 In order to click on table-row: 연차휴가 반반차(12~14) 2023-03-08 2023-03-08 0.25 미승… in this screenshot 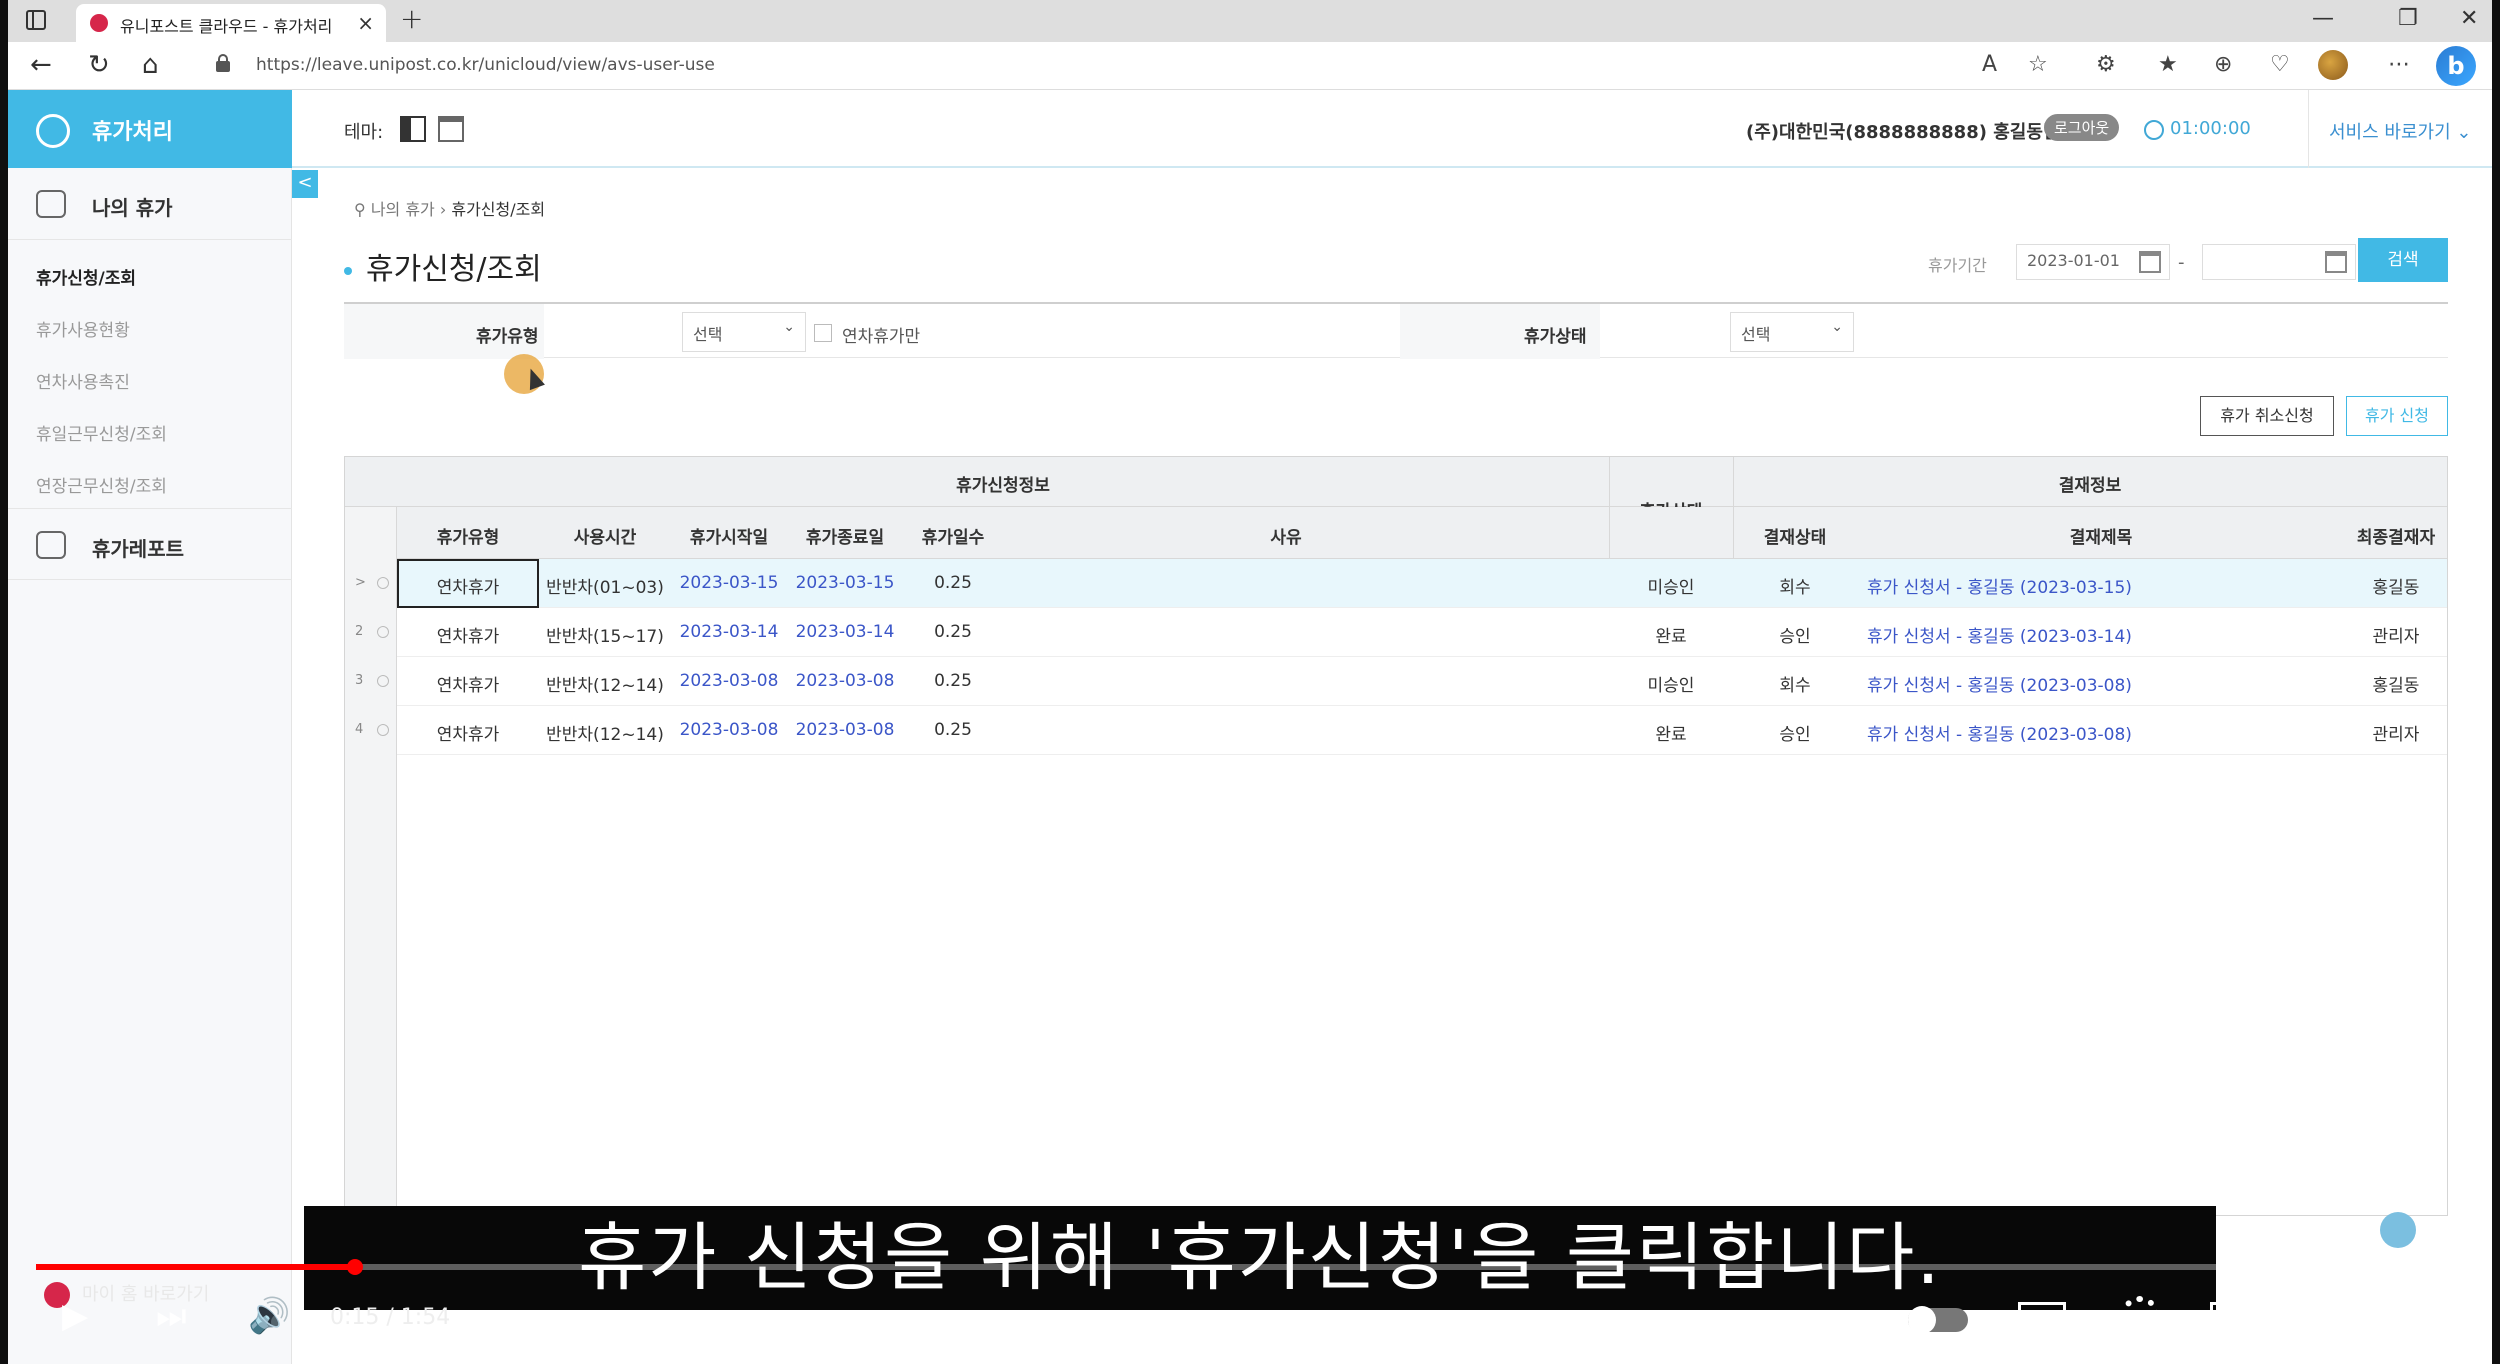, I will do `click(1422, 681)`.